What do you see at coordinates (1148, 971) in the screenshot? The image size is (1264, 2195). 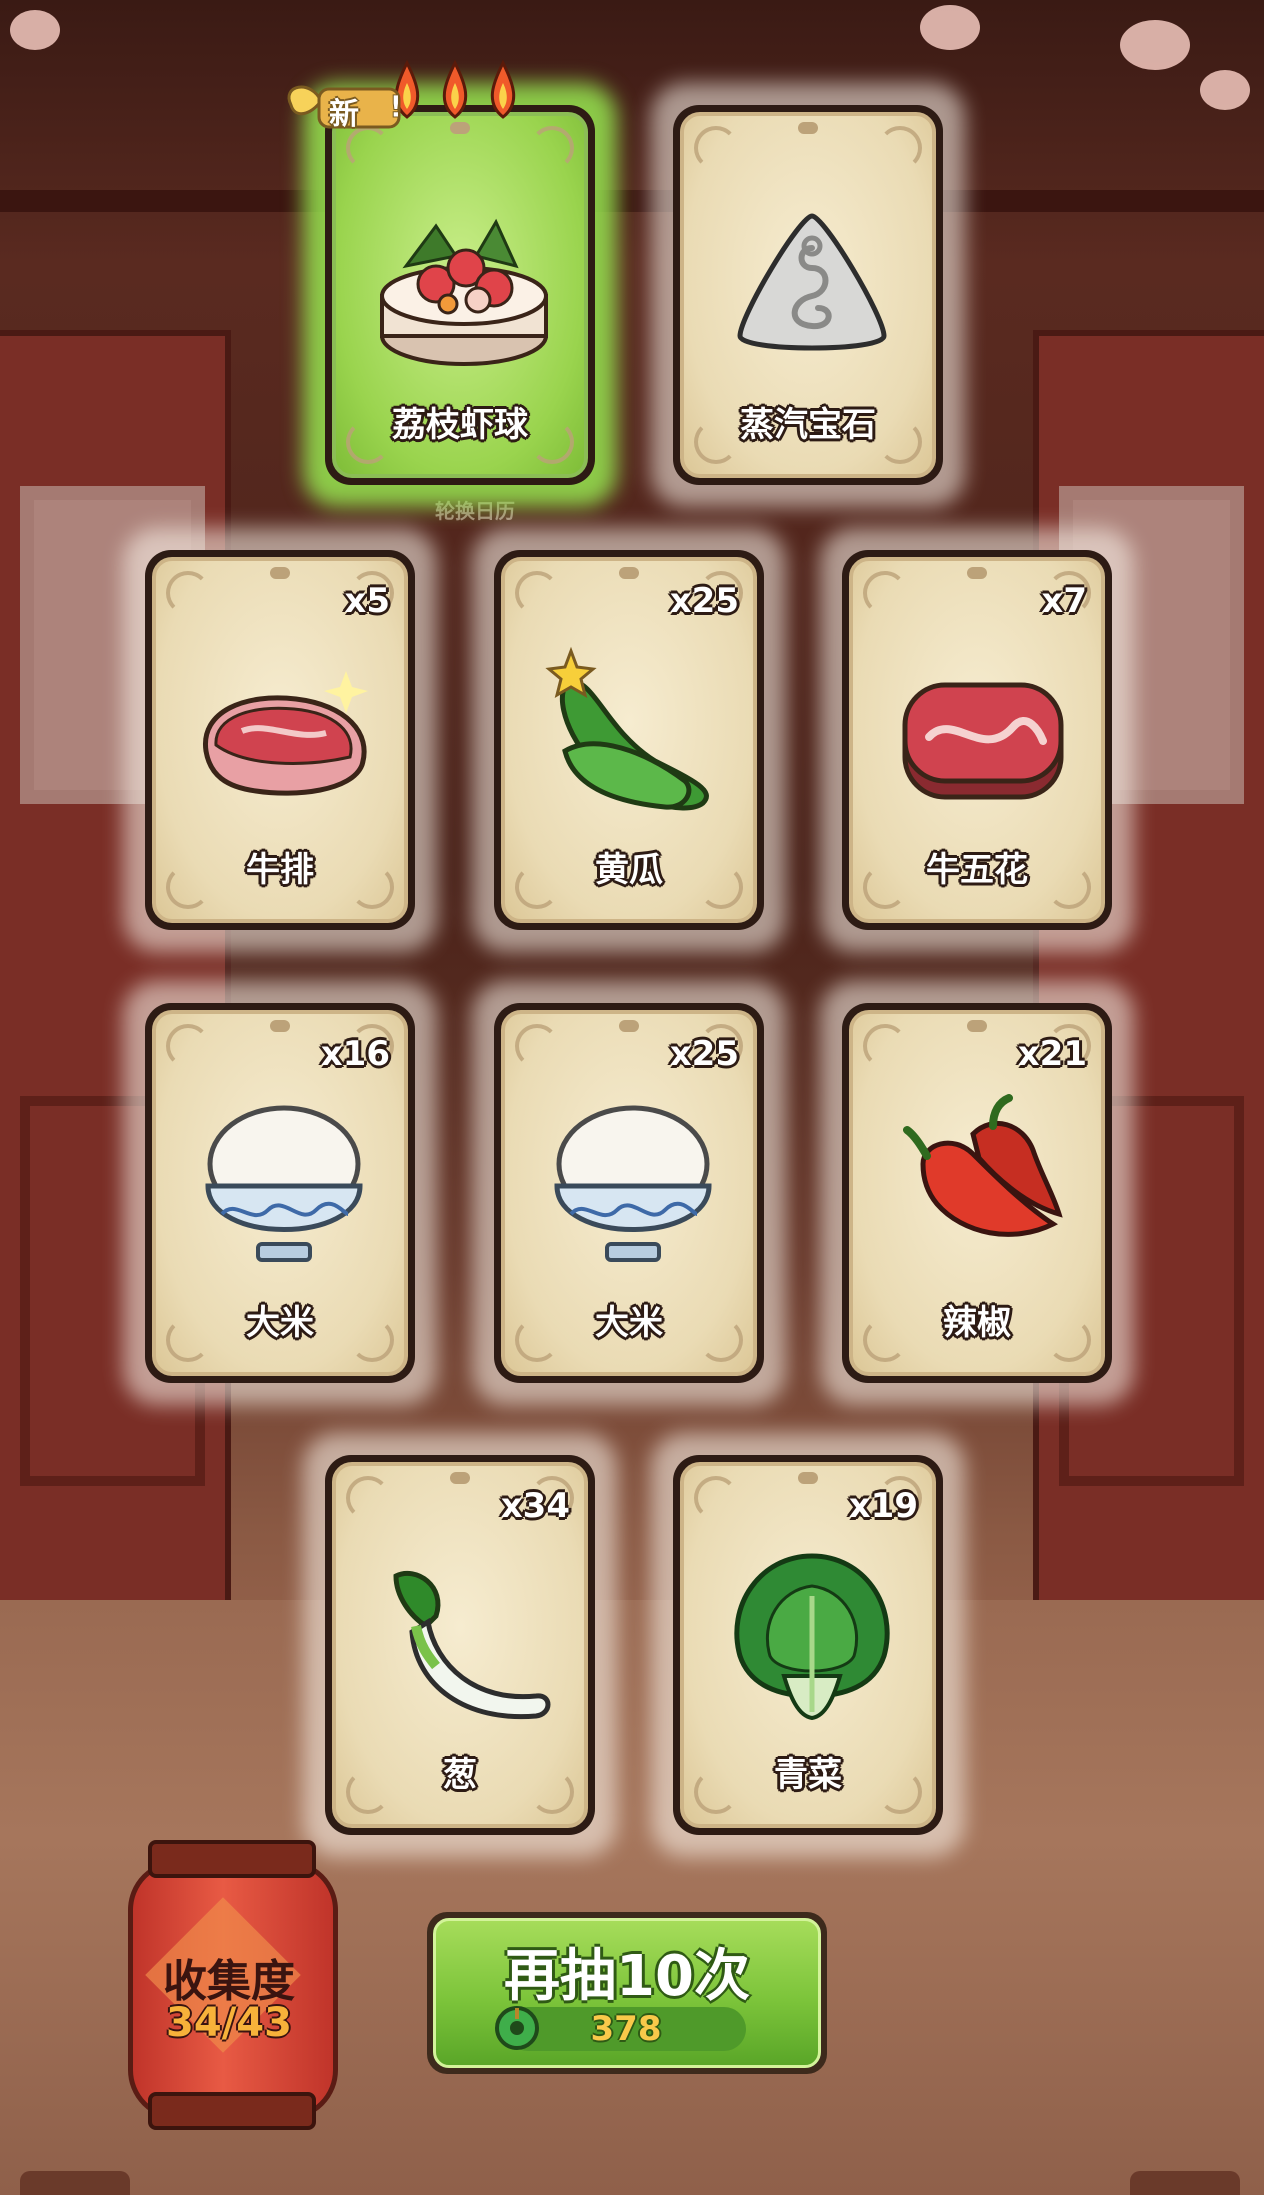 I see `background-door-right` at bounding box center [1148, 971].